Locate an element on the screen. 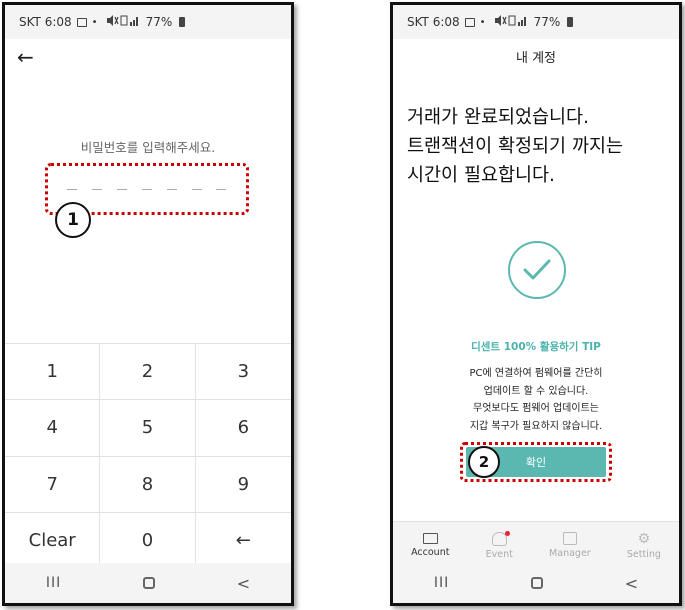 The image size is (685, 610). gift-icon is located at coordinates (500, 538).